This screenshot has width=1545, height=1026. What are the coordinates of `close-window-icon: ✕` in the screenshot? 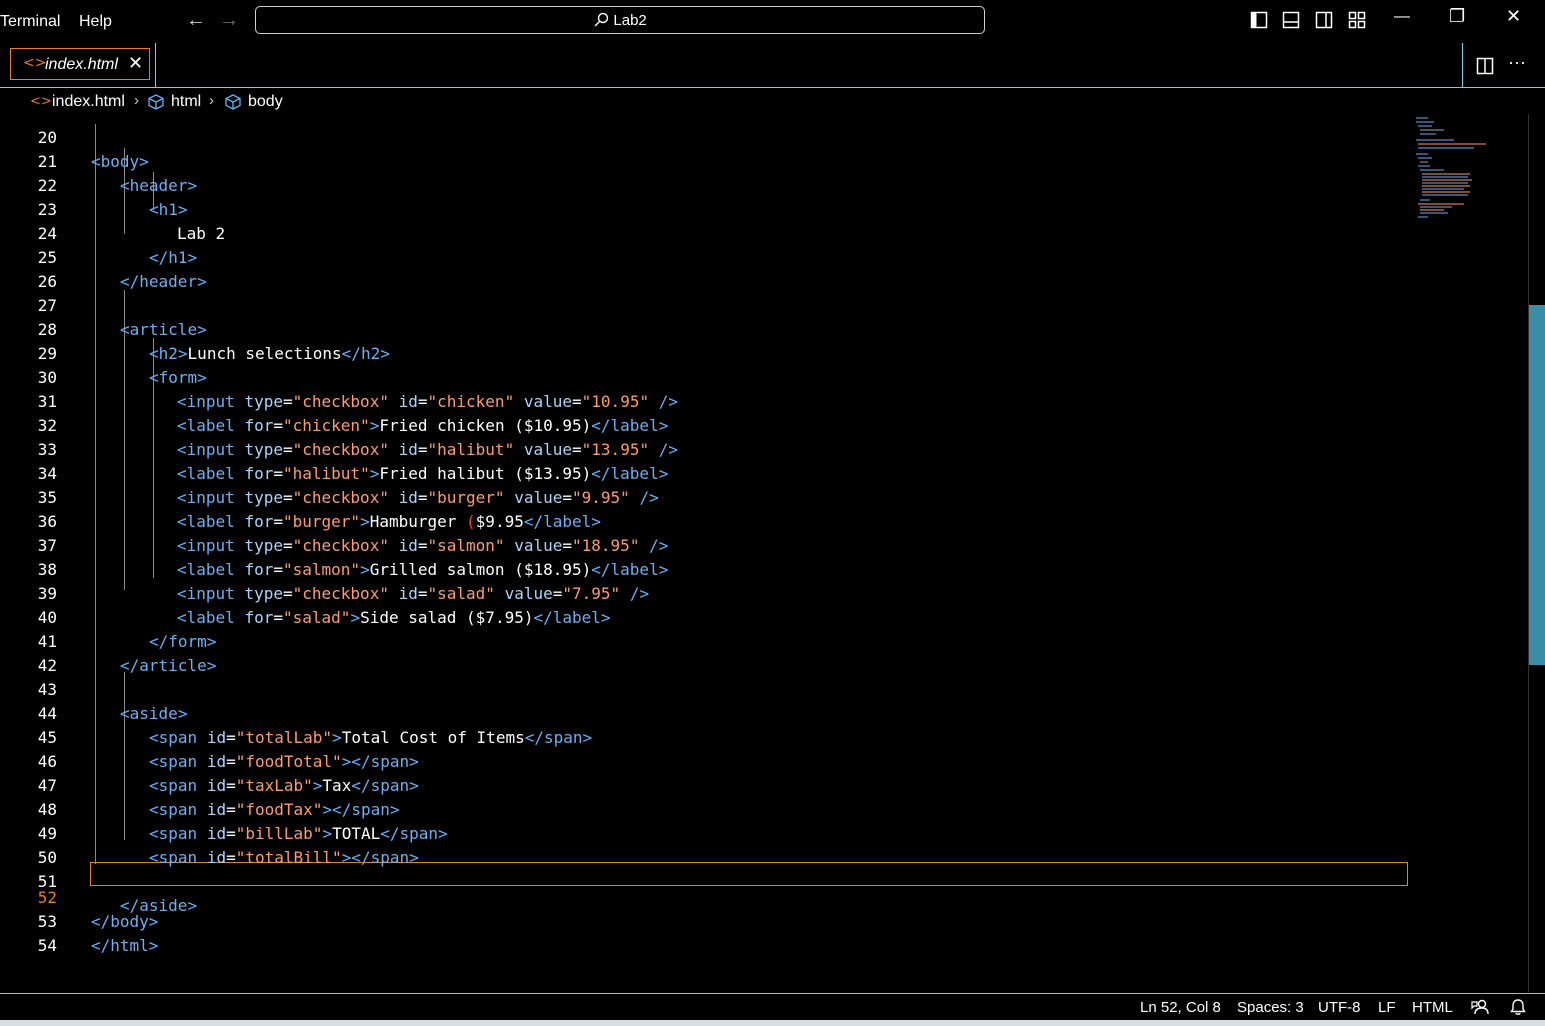 It's located at (1513, 16).